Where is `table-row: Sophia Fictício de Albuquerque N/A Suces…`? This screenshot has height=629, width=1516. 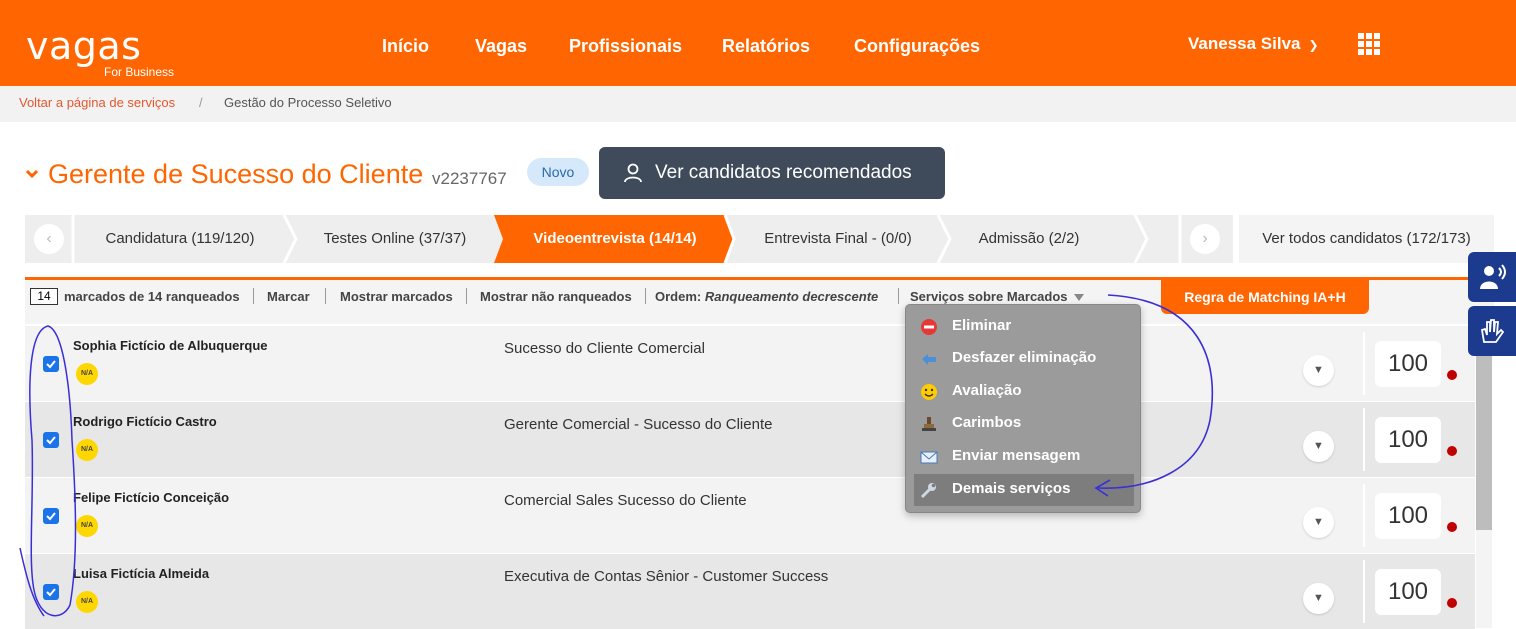
table-row: Sophia Fictício de Albuquerque N/A Suces… is located at coordinates (750, 363).